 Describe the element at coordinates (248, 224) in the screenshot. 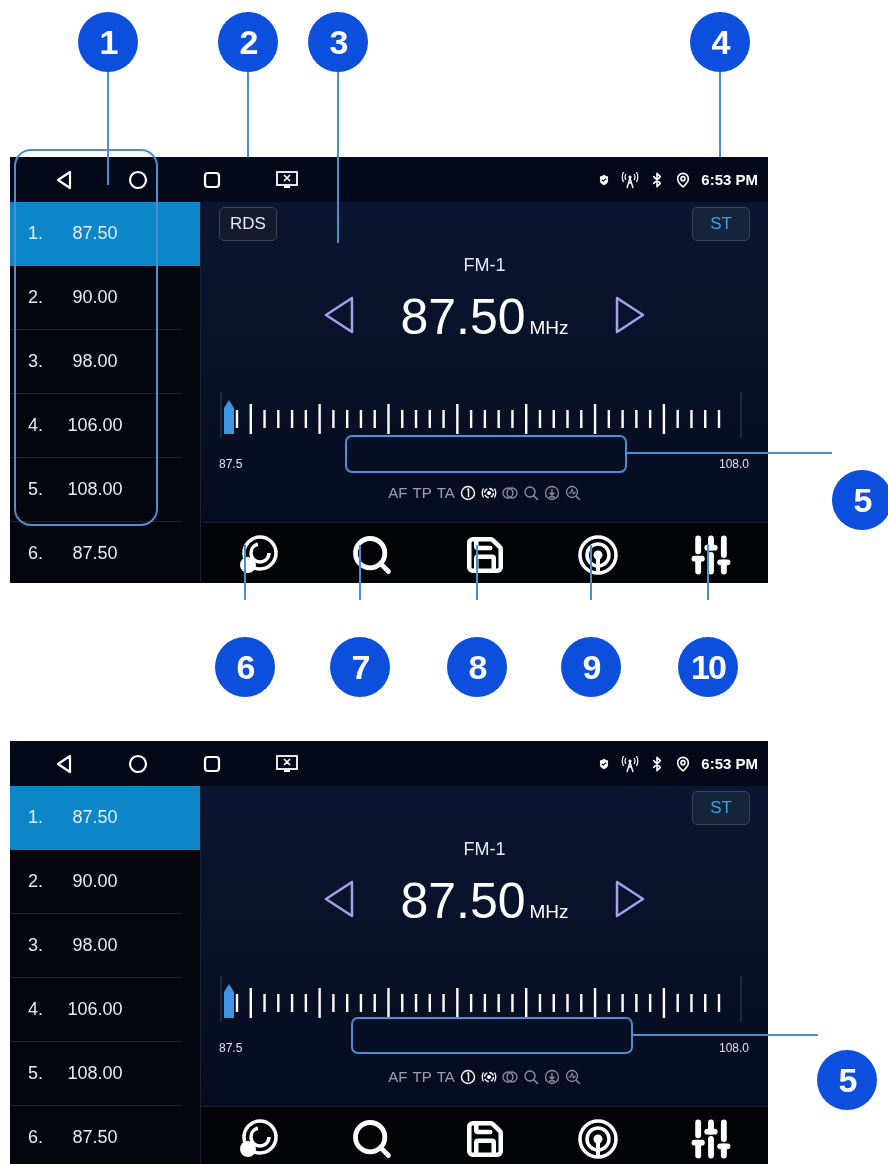

I see `rds-button: RDS` at that location.